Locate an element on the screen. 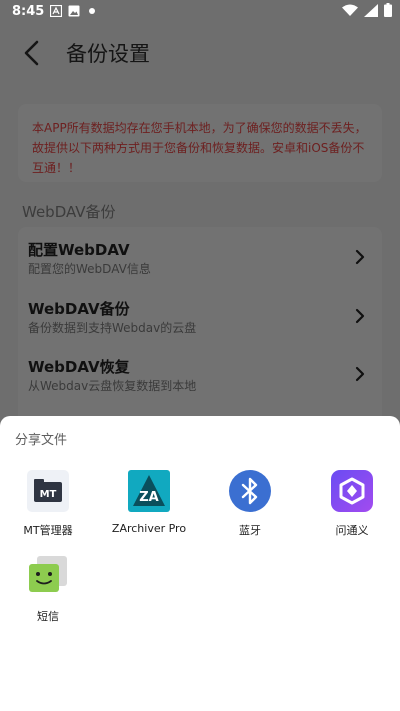  setting-webdav-backup: WebDAV备份 备份数据到支持Webdav的云盘 is located at coordinates (200, 317).